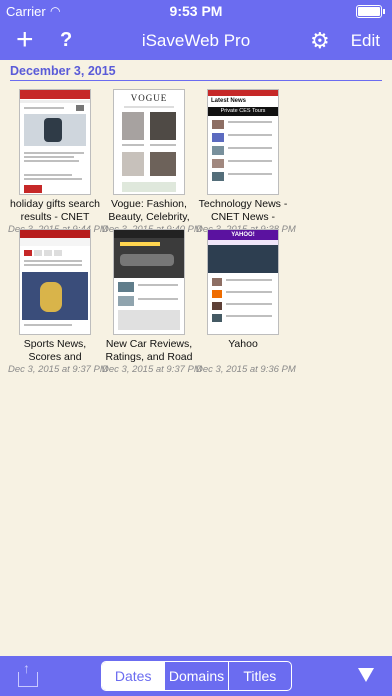 Image resolution: width=392 pixels, height=696 pixels. I want to click on status-bar: Carrier ◠ 9:53 PM, so click(196, 11).